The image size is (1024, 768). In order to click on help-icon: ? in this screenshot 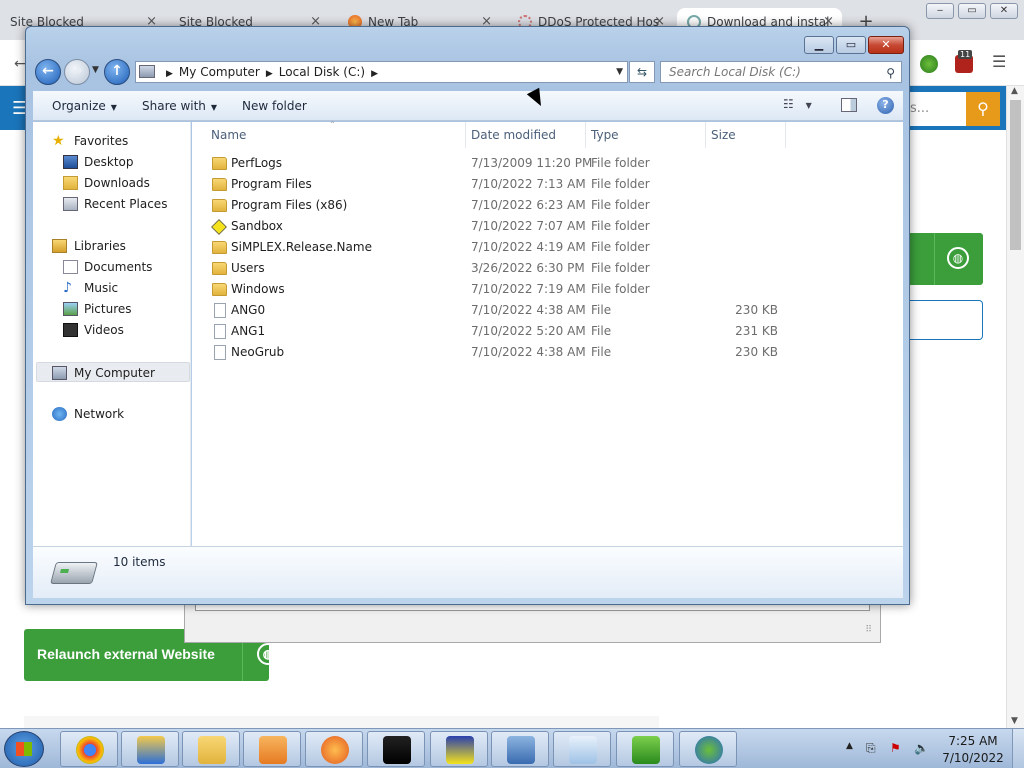, I will do `click(885, 105)`.